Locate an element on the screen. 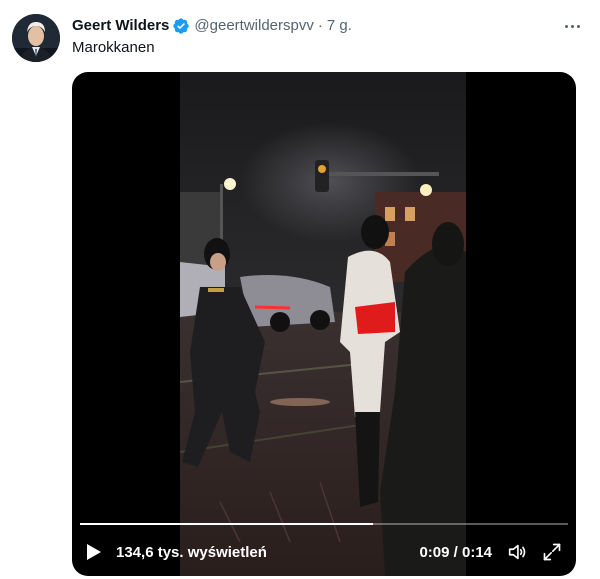 The height and width of the screenshot is (579, 600). view-count: 134,6 tys. wyświetleń is located at coordinates (191, 552).